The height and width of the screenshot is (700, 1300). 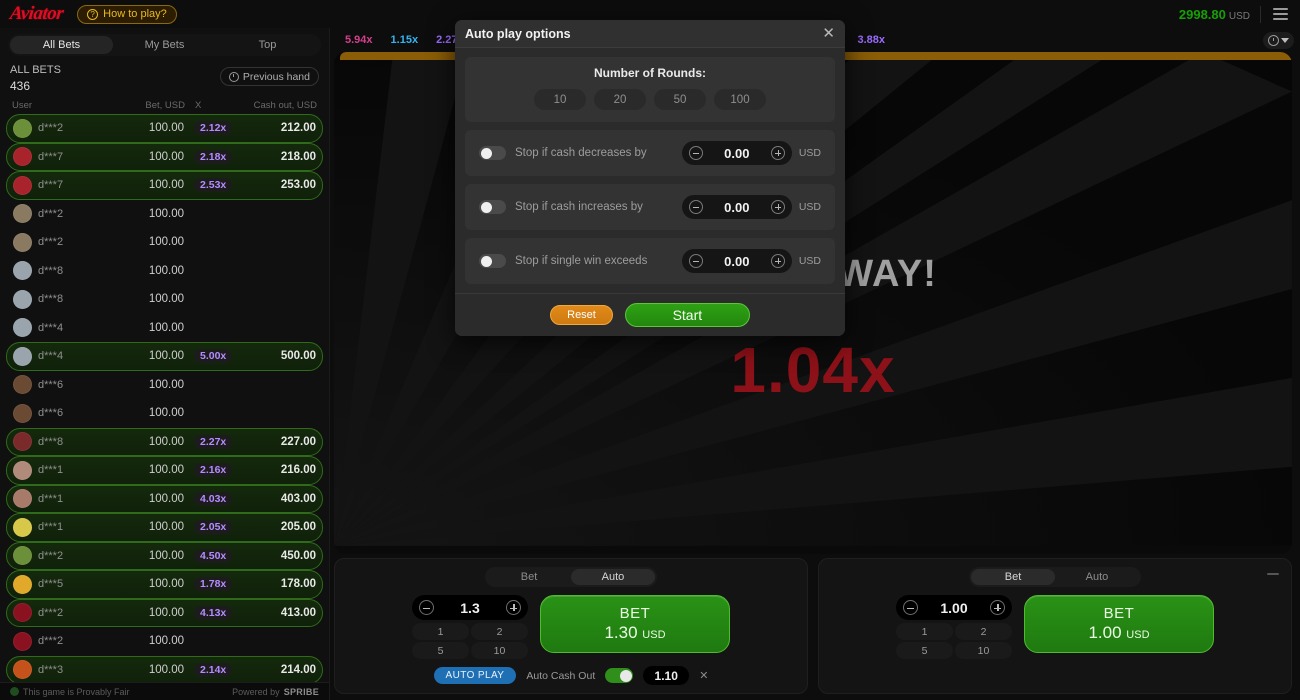 What do you see at coordinates (164, 584) in the screenshot?
I see `table-row: d***5 100.00 1.78x 178.00` at bounding box center [164, 584].